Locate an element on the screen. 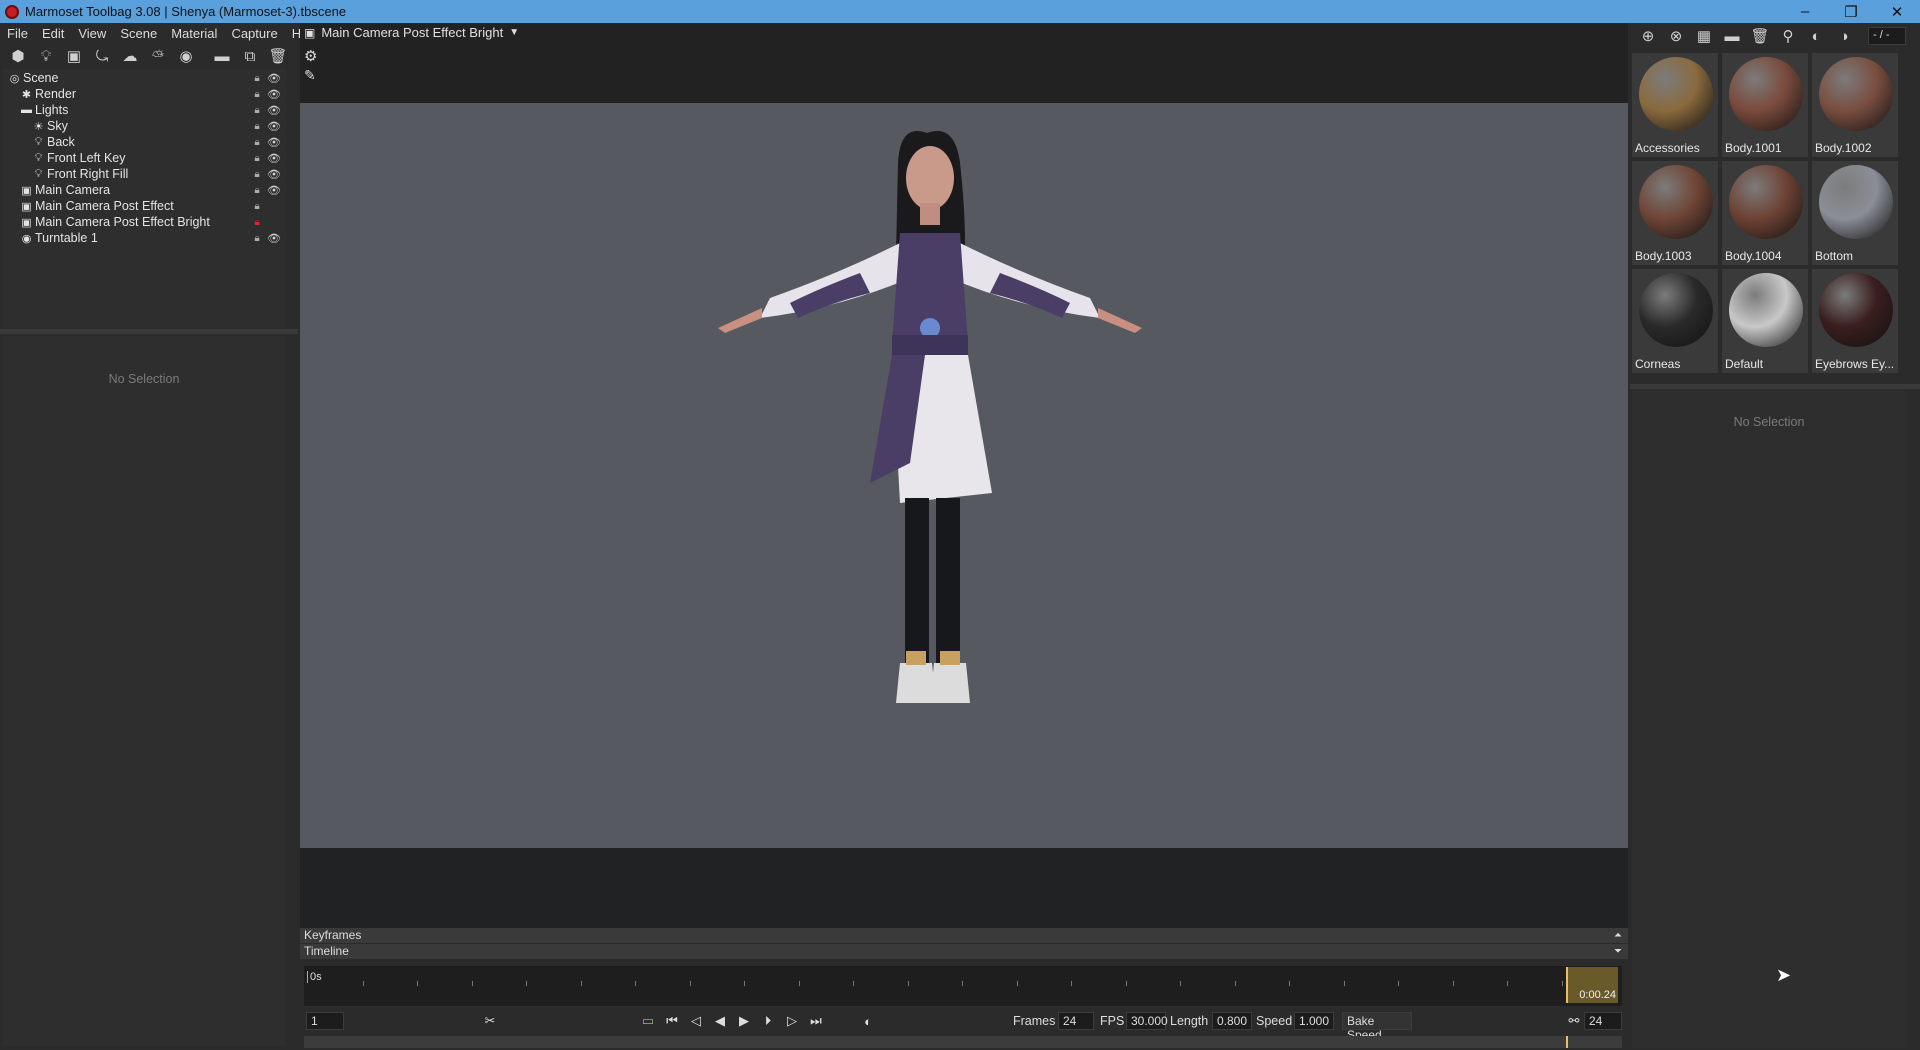  skip-start-icon: ⏮ is located at coordinates (672, 1021).